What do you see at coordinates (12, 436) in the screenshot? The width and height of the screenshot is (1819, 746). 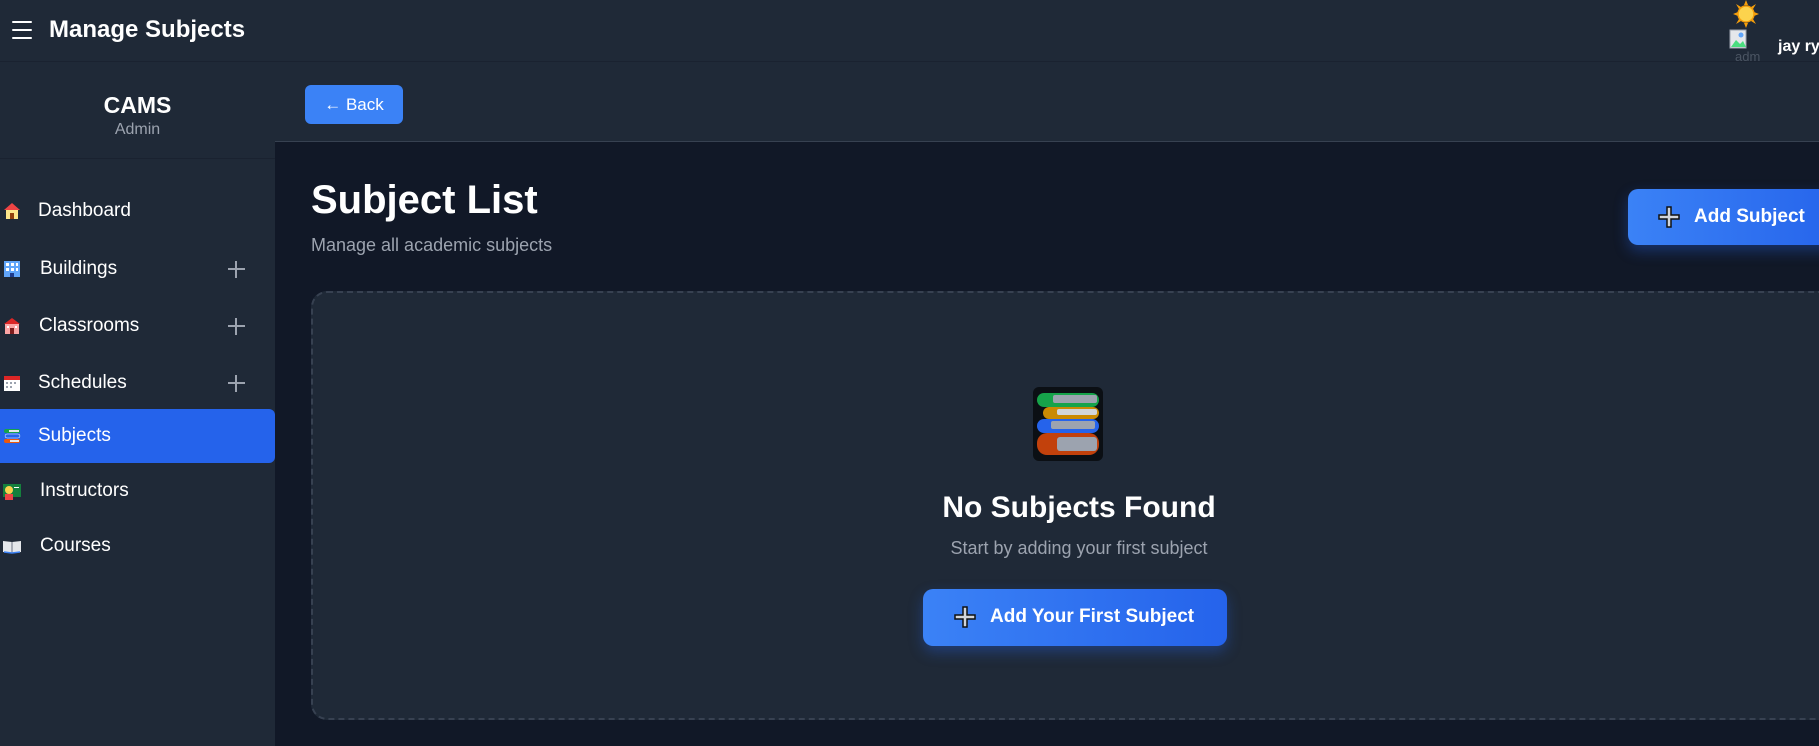 I see `books-icon` at bounding box center [12, 436].